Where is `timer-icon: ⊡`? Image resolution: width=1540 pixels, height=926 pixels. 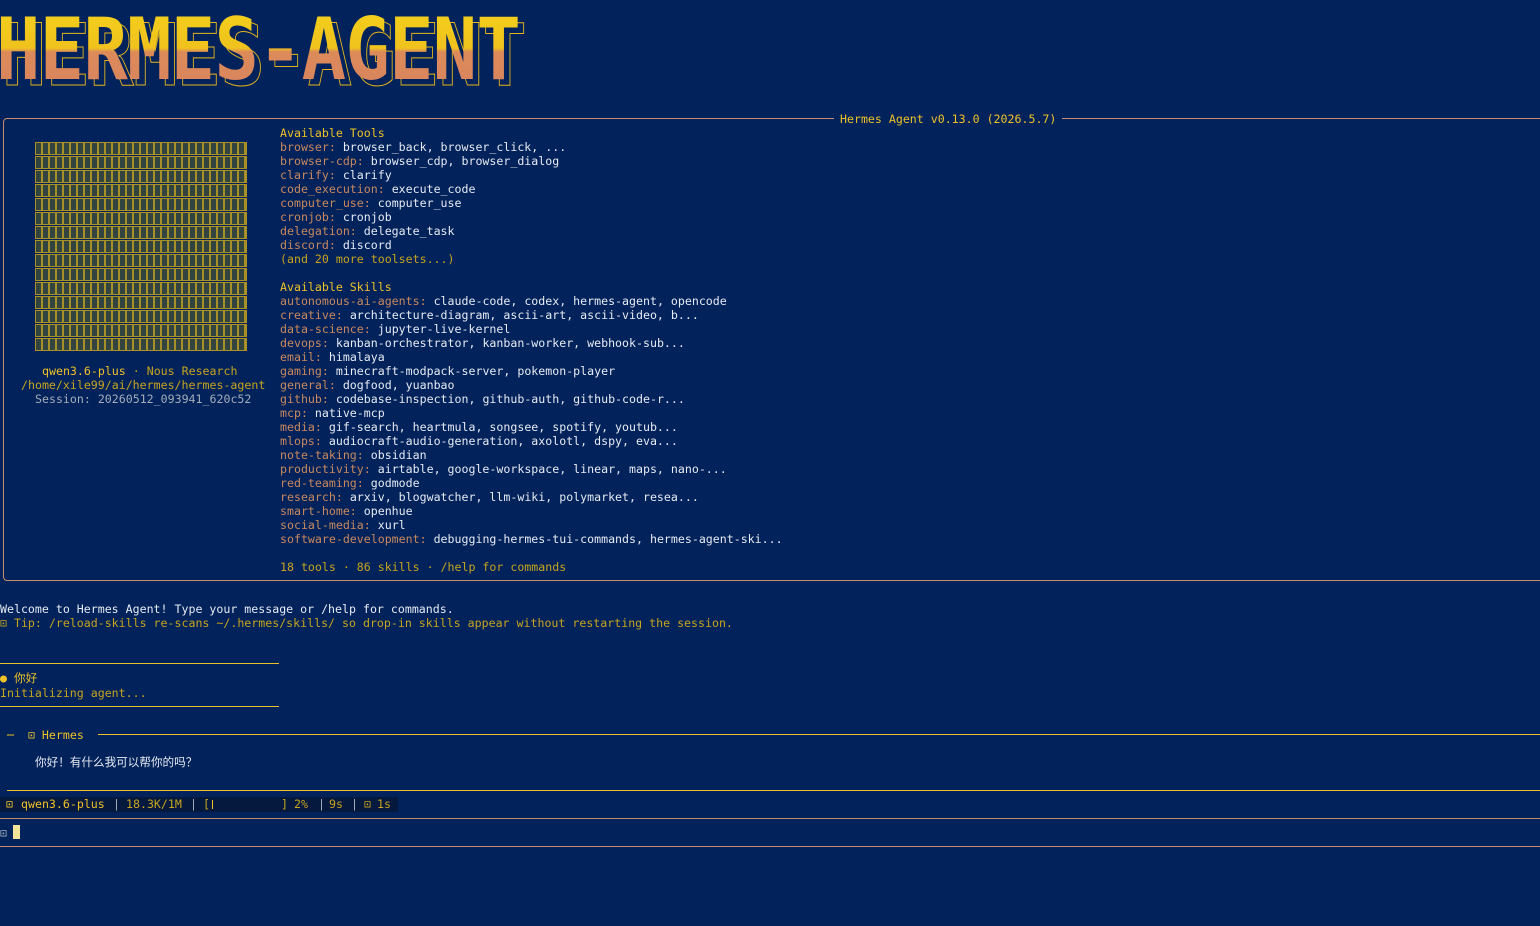 timer-icon: ⊡ is located at coordinates (367, 804).